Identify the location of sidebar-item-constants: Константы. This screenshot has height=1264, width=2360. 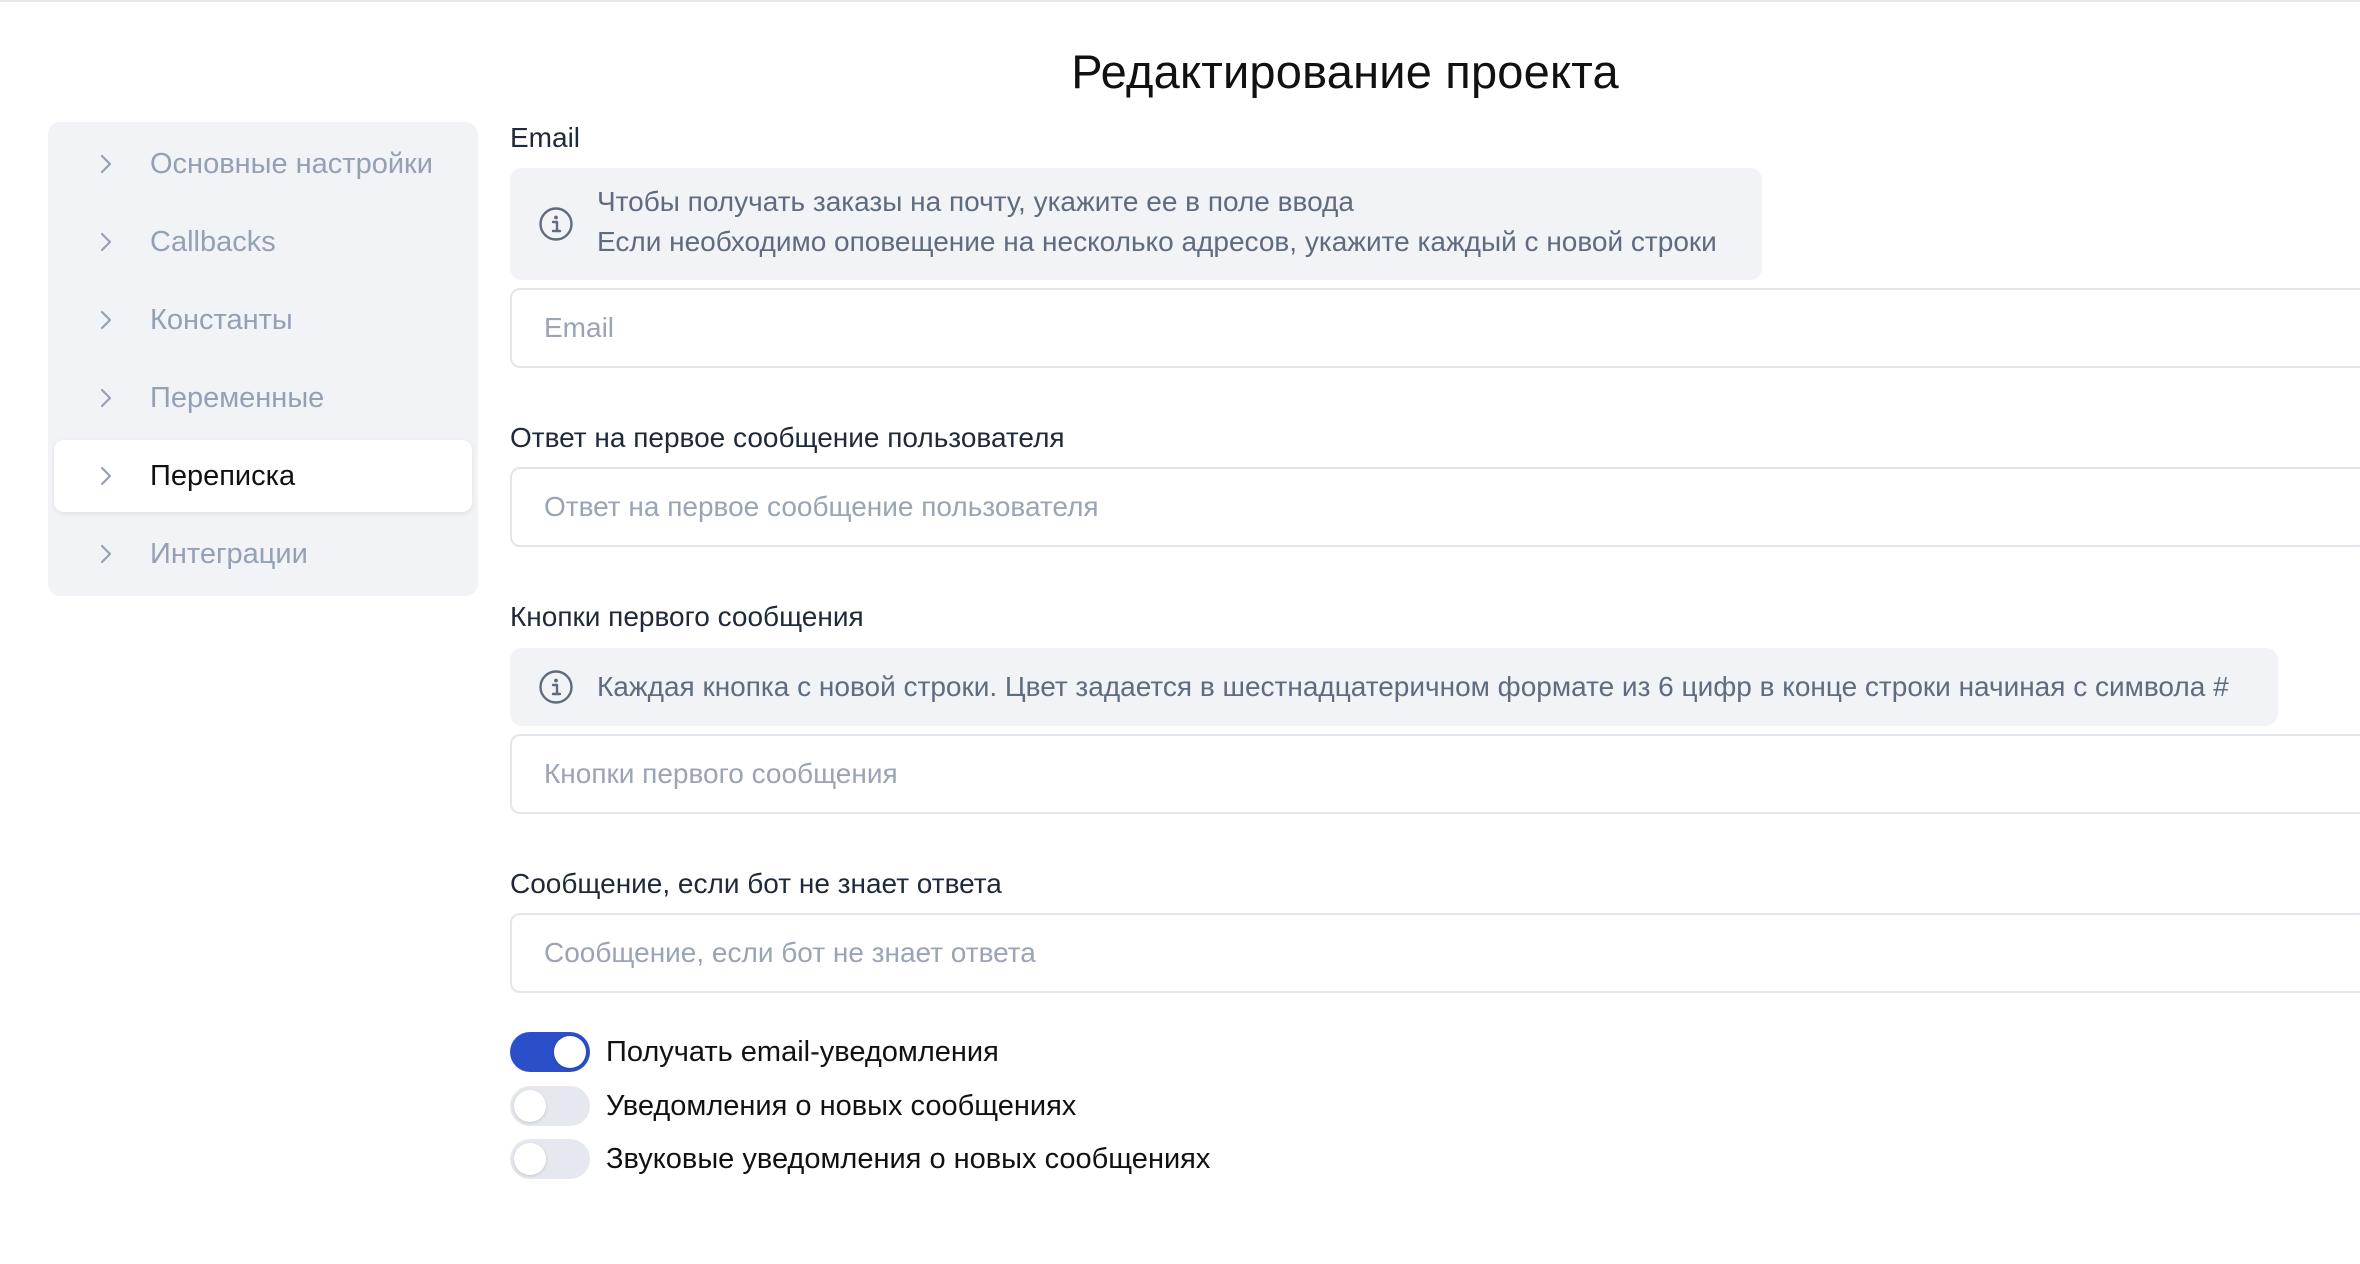
(263, 320).